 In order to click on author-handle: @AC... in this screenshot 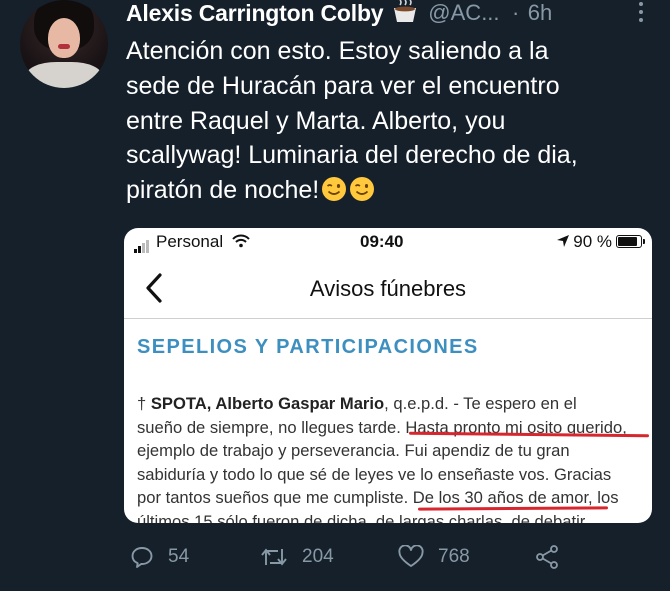, I will do `click(463, 13)`.